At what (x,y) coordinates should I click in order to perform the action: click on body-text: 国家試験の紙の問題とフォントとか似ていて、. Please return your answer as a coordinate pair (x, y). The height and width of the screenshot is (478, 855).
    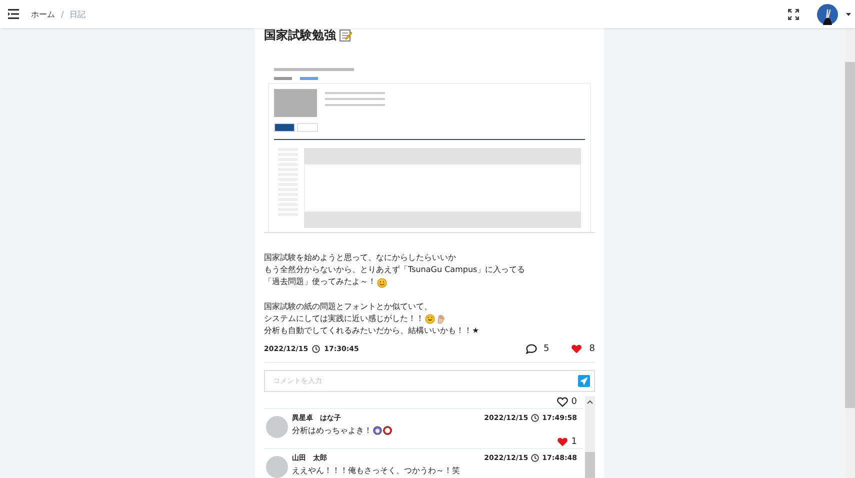
    Looking at the image, I should click on (348, 306).